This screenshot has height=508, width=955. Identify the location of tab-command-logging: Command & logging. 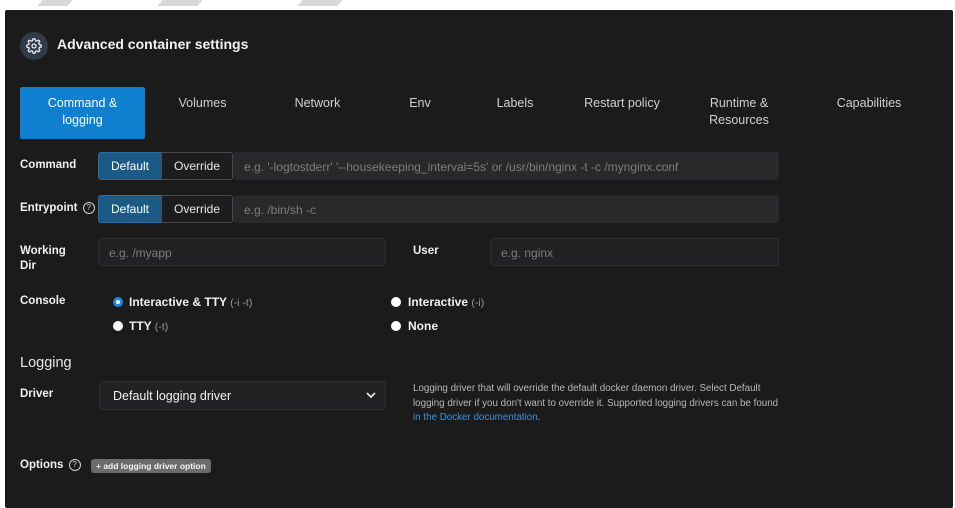
(82, 113).